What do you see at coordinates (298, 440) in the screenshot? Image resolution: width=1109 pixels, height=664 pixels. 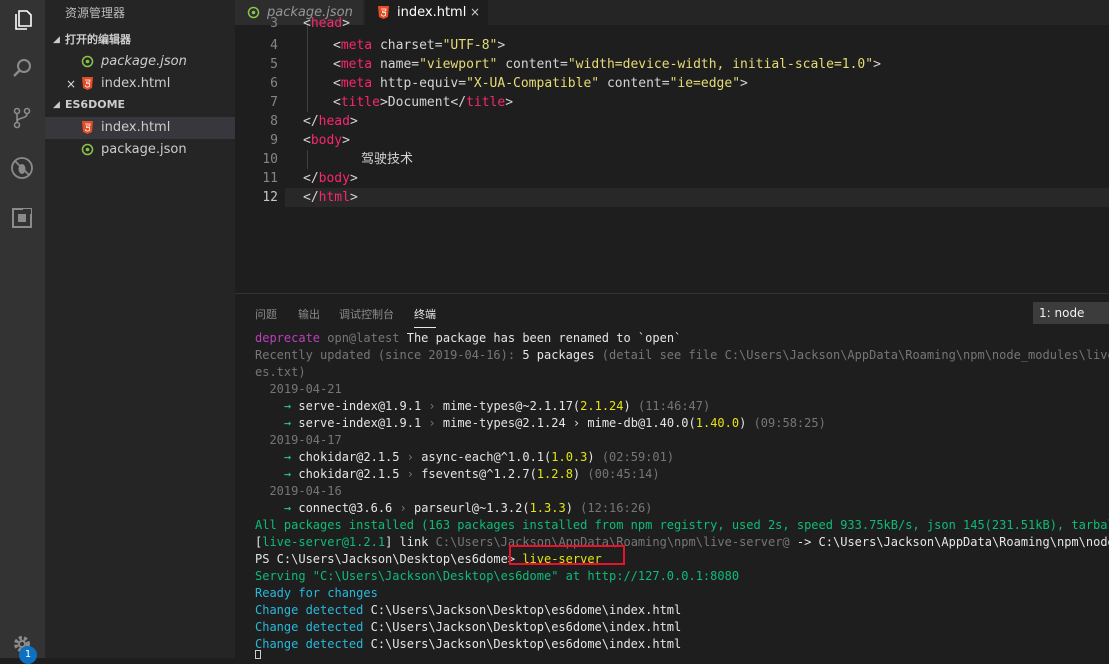 I see `terminal-line: 2019-04-17` at bounding box center [298, 440].